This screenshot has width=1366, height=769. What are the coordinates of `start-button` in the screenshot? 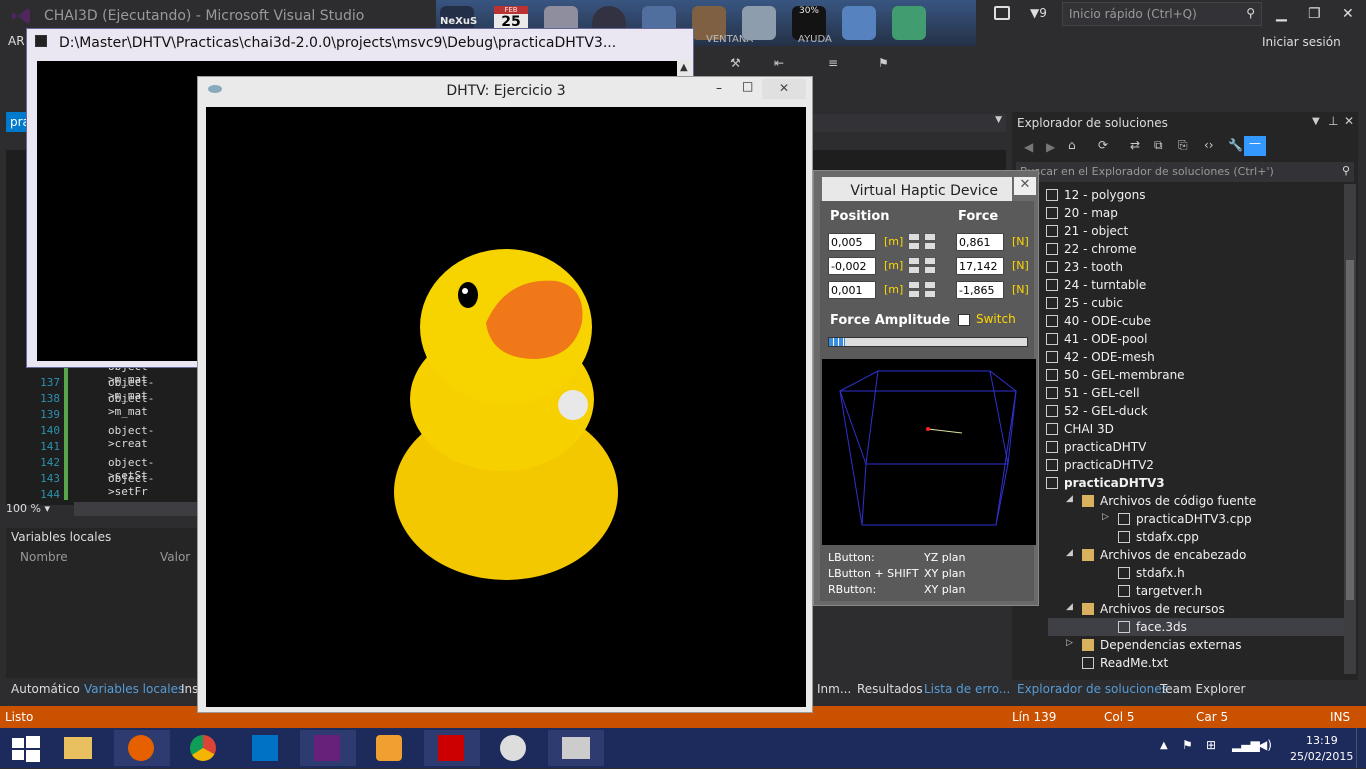 It's located at (25, 748).